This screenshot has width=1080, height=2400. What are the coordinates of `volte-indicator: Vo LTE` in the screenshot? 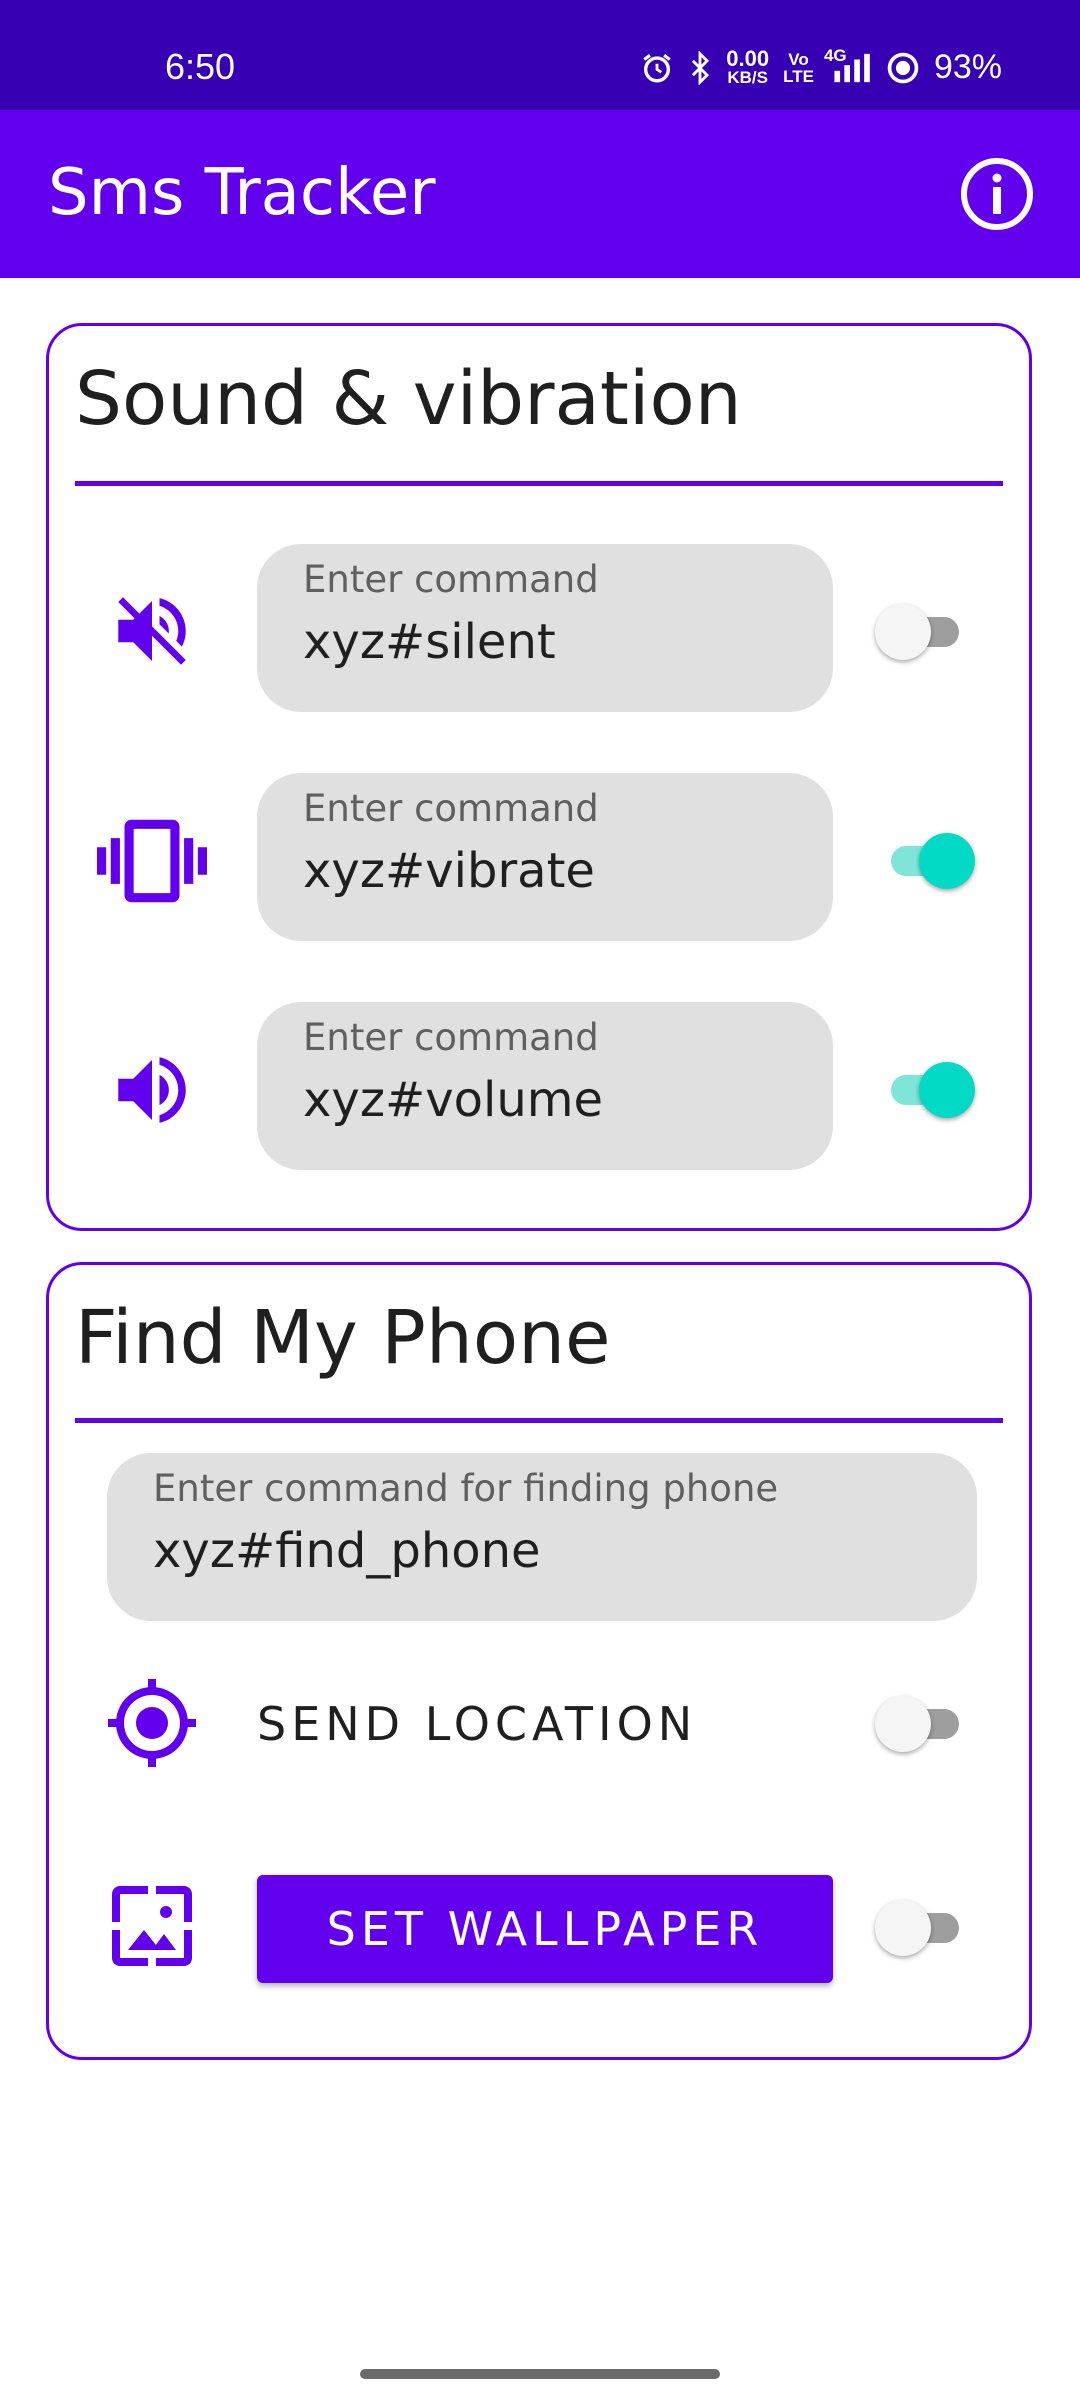 It's located at (798, 68).